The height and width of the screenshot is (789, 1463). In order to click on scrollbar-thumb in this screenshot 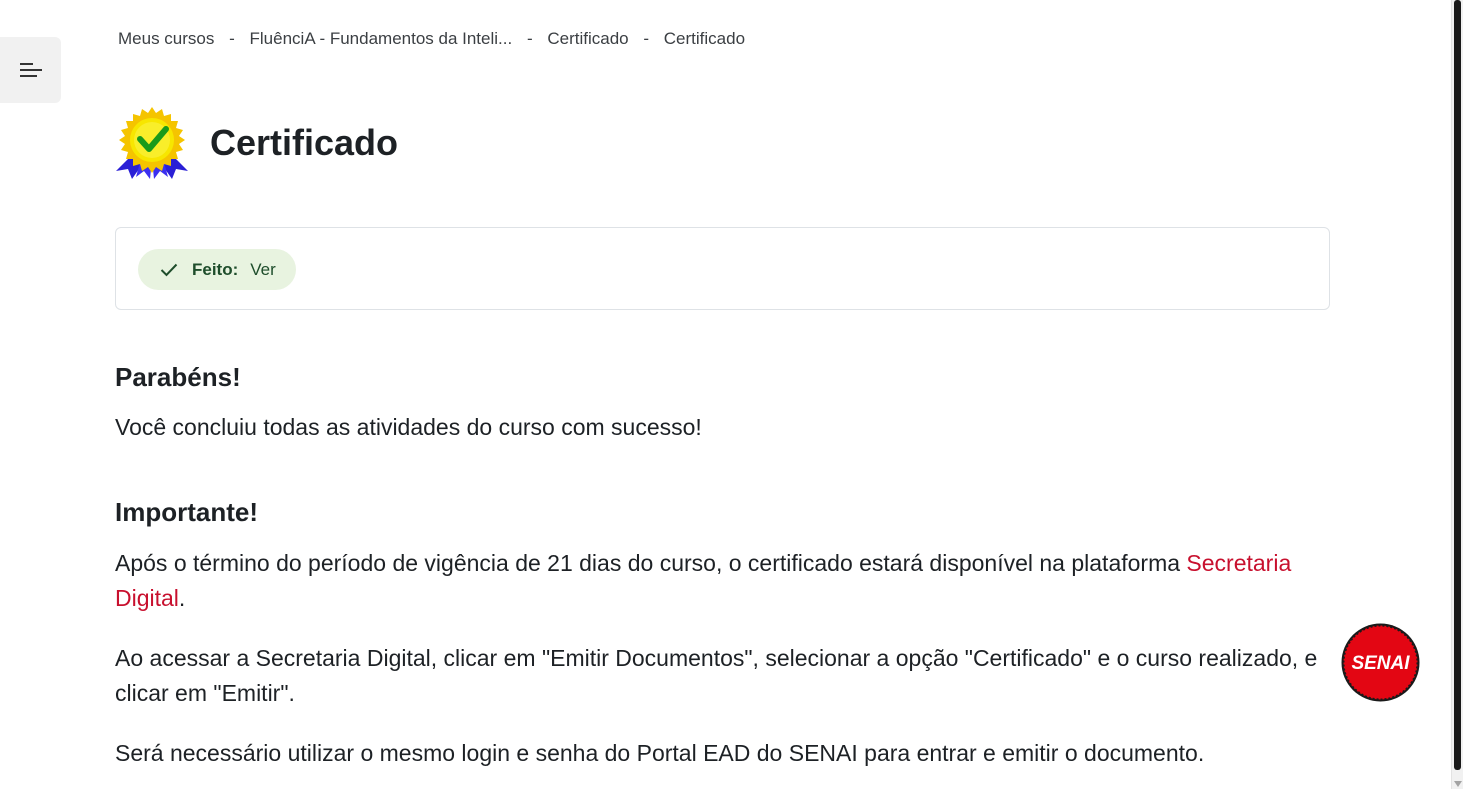, I will do `click(1457, 385)`.